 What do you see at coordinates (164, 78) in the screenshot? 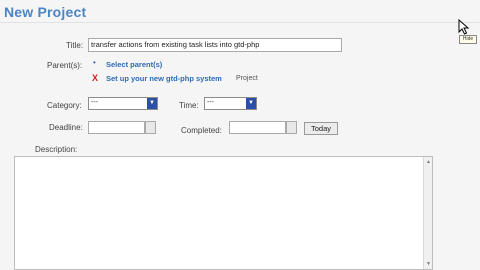
I see `parent-item-link: Set up your new gtd-php system` at bounding box center [164, 78].